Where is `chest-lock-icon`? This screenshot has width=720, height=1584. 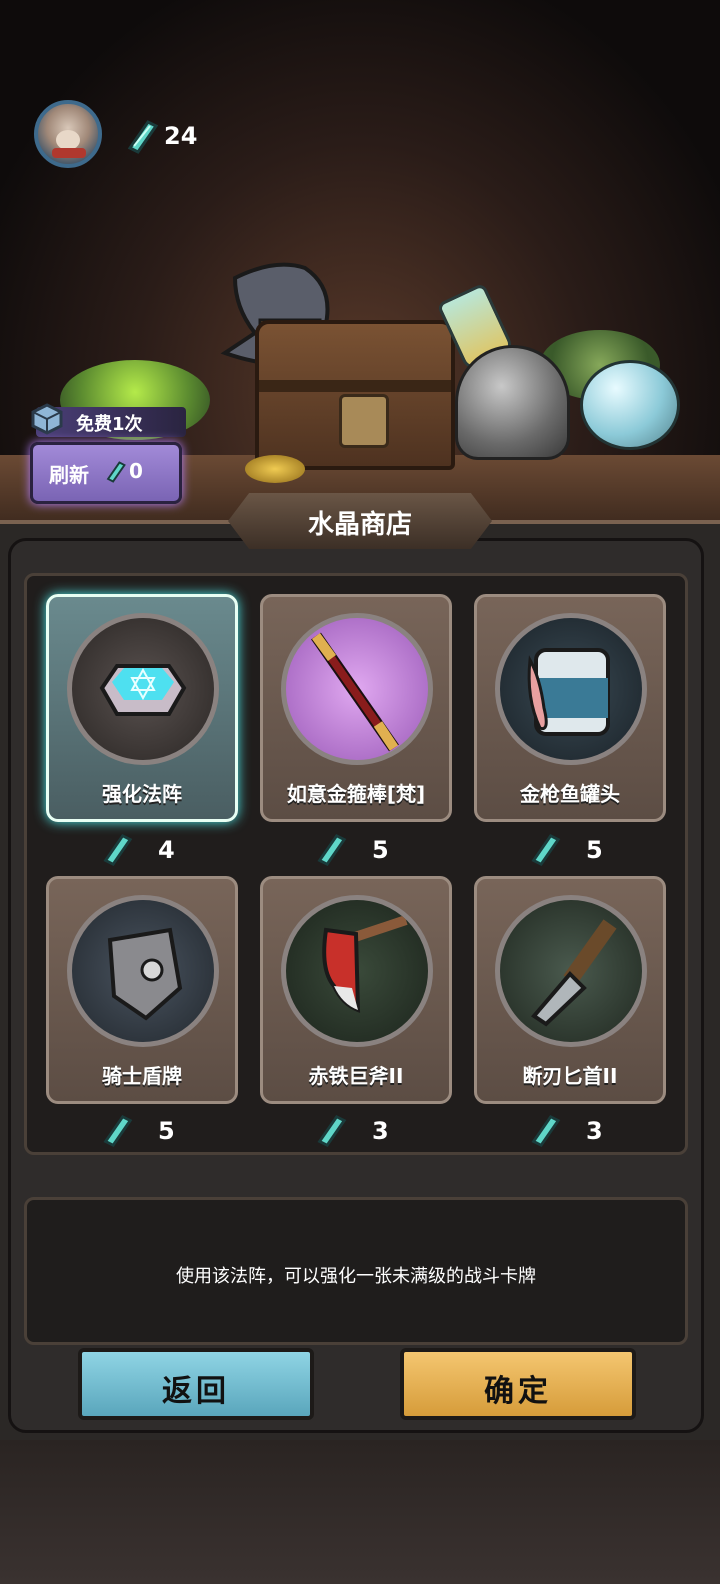 chest-lock-icon is located at coordinates (364, 421).